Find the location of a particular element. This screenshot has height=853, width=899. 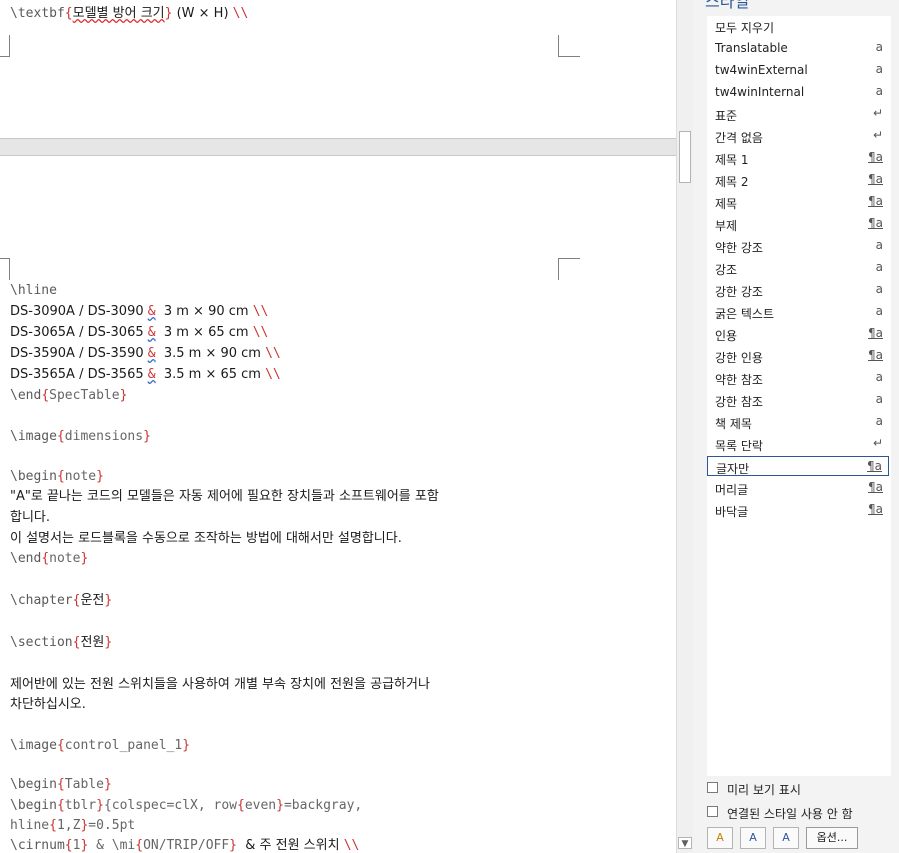

style-item: 모두 지우기 is located at coordinates (798, 26).